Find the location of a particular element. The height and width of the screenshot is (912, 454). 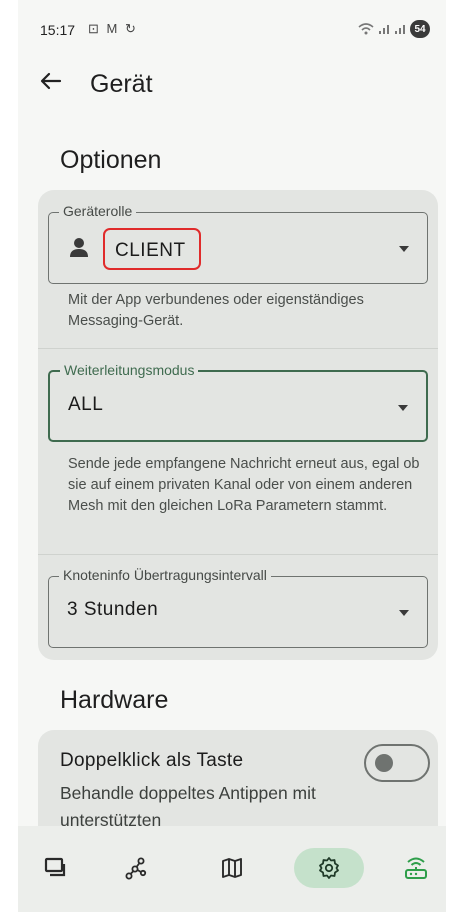

status-right: 54 is located at coordinates (394, 29).